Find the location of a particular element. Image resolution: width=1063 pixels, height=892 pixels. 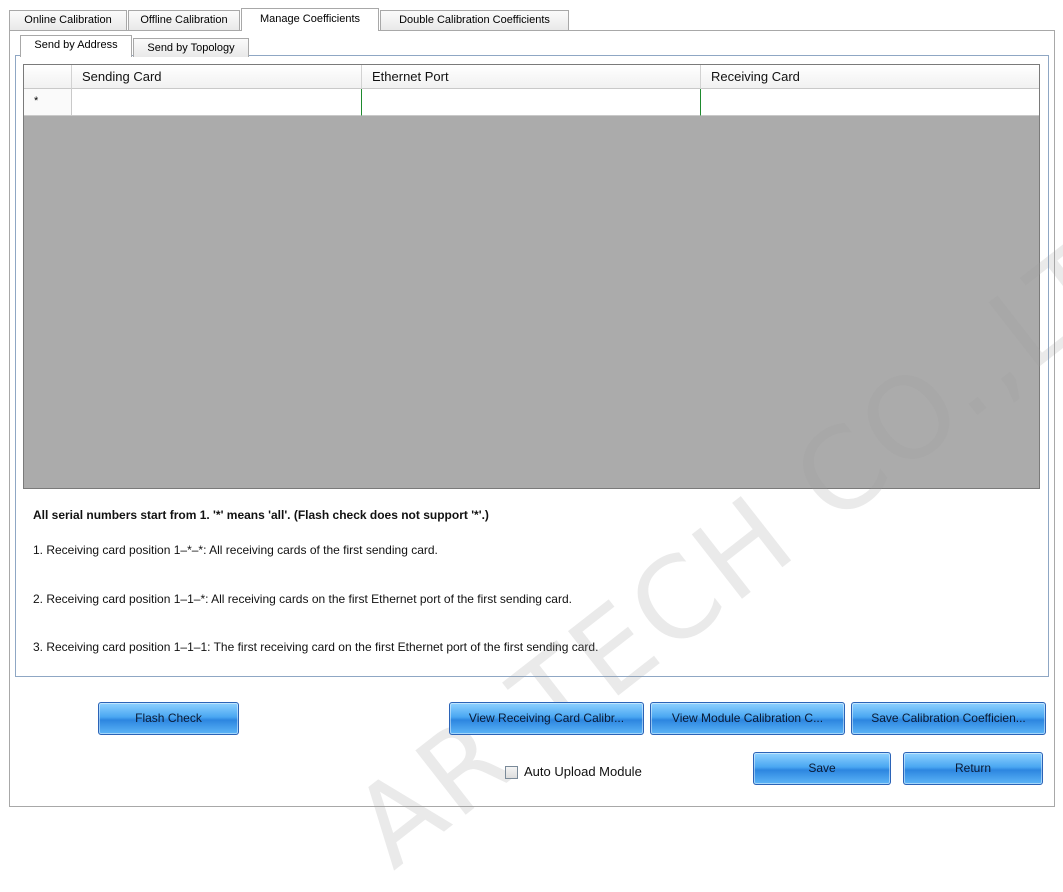

column-header-receiving-card: Receiving Card is located at coordinates (870, 77).